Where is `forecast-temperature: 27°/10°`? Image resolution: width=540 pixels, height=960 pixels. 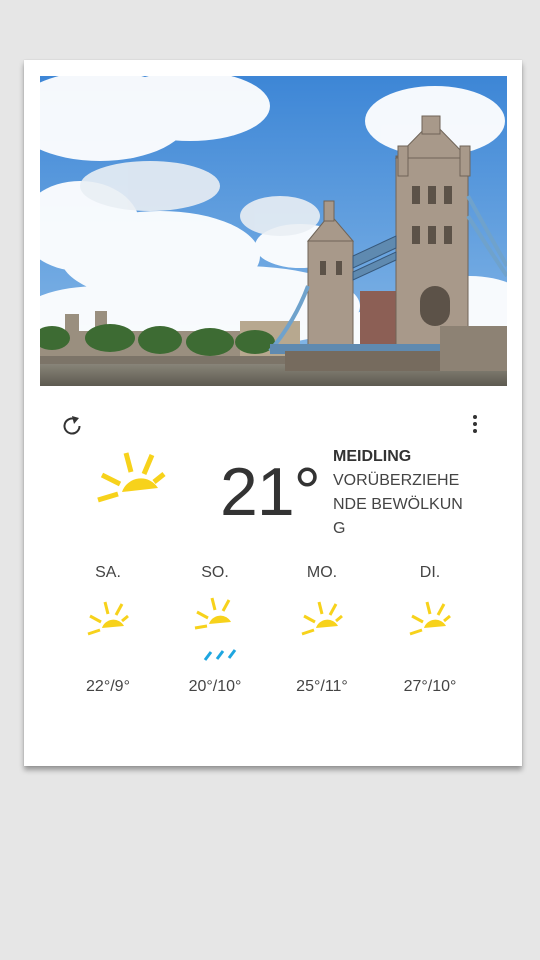
forecast-temperature: 27°/10° is located at coordinates (430, 686).